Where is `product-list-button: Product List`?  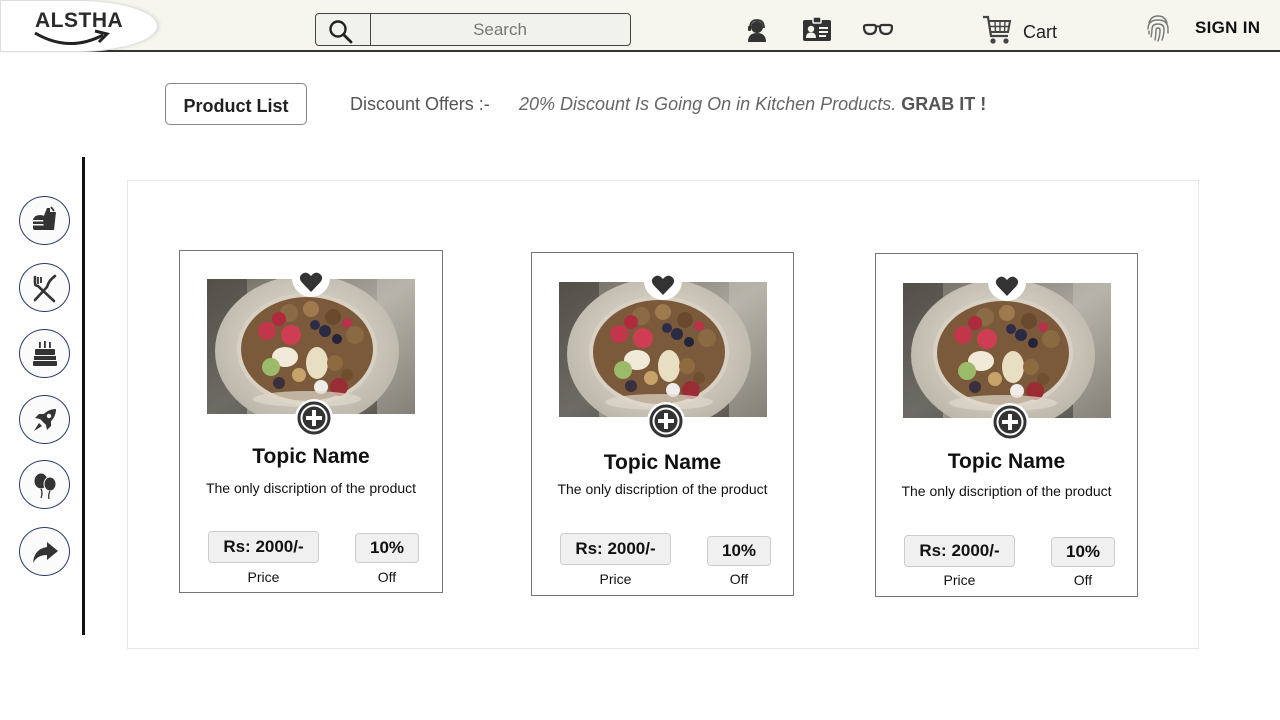
product-list-button: Product List is located at coordinates (236, 104).